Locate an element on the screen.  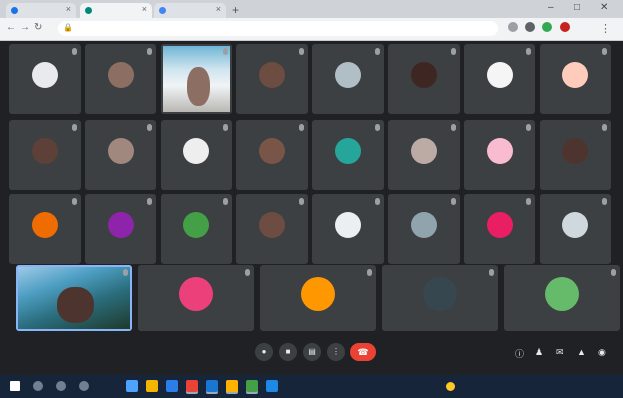
search-icon is located at coordinates (38, 386).